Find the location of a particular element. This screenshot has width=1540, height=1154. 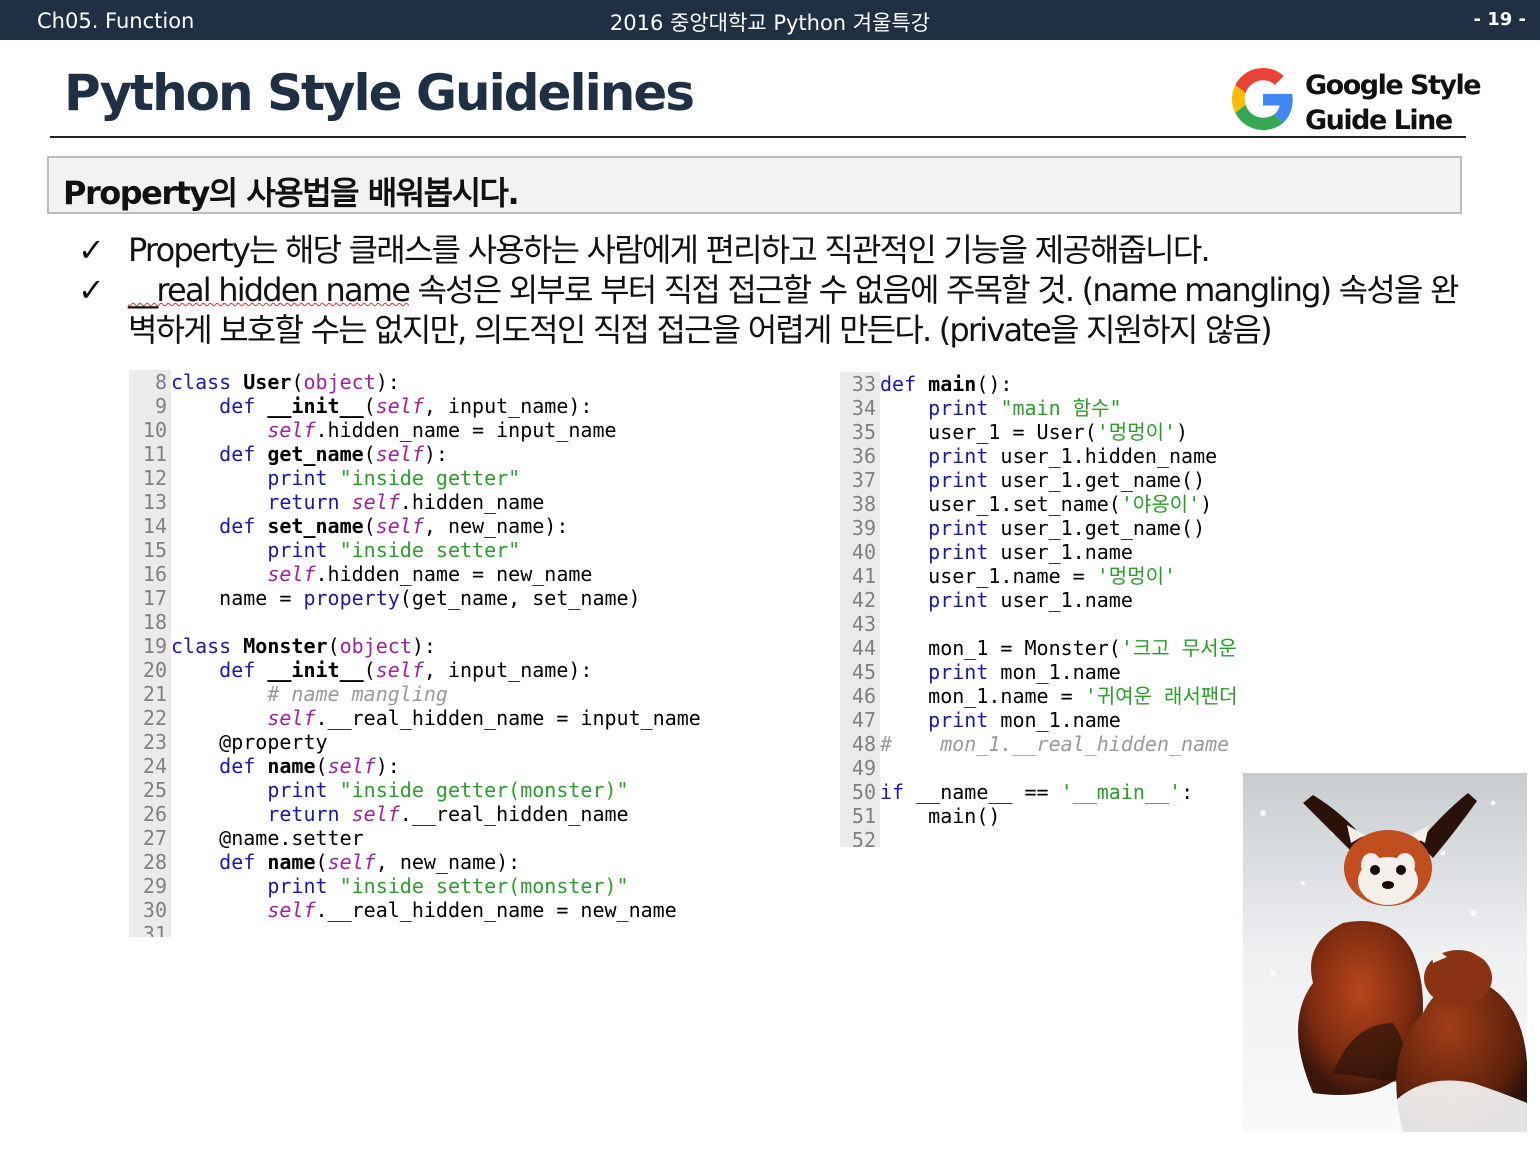

code-text: print "inside getter" is located at coordinates (394, 478).